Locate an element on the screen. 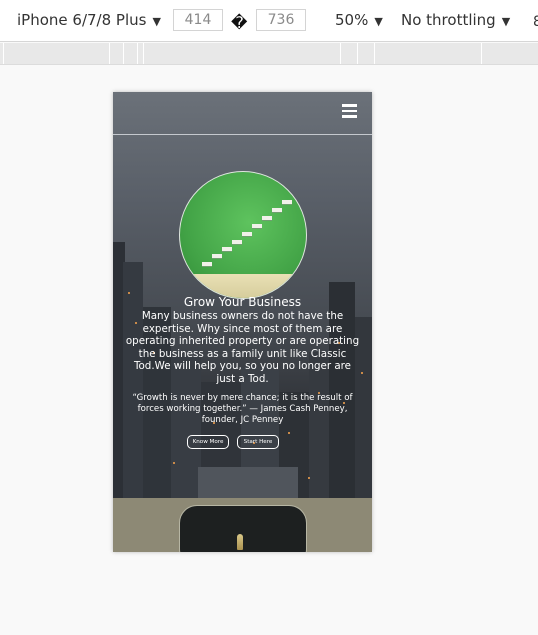  height-input is located at coordinates (281, 20).